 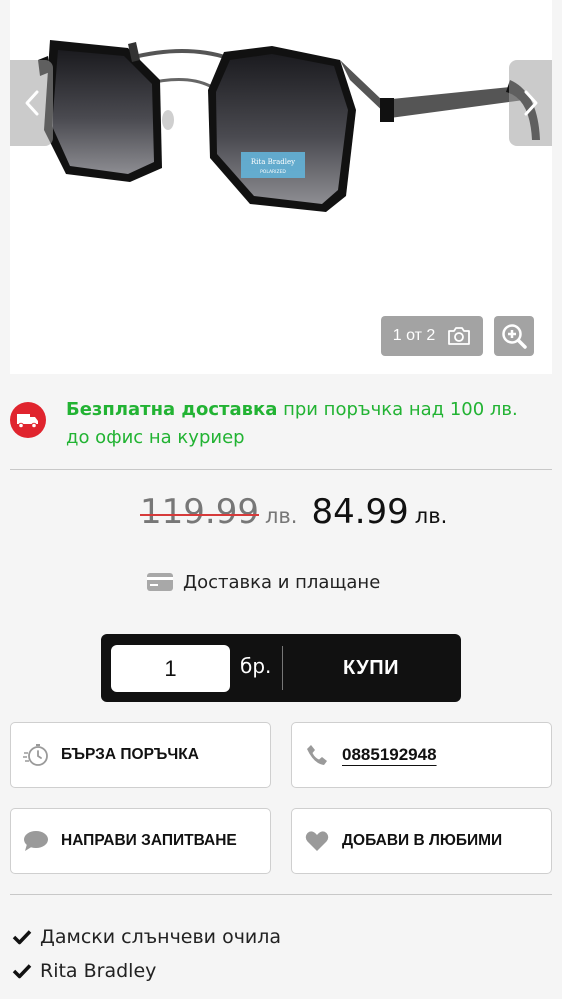 I want to click on delivery-and-payment-link: Доставка и плащане, so click(x=263, y=582).